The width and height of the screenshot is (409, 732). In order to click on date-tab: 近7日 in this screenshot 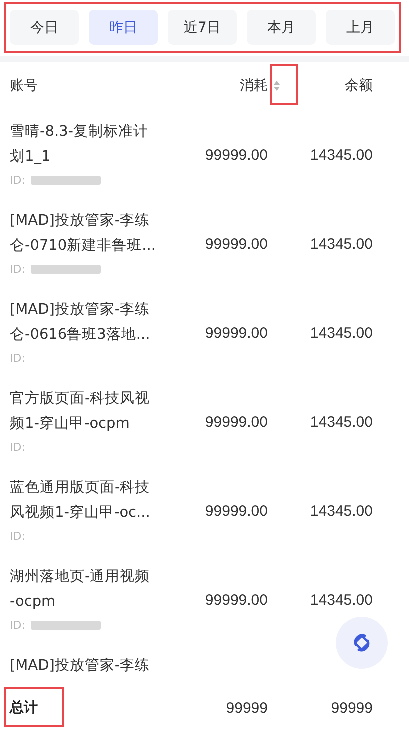, I will do `click(202, 27)`.